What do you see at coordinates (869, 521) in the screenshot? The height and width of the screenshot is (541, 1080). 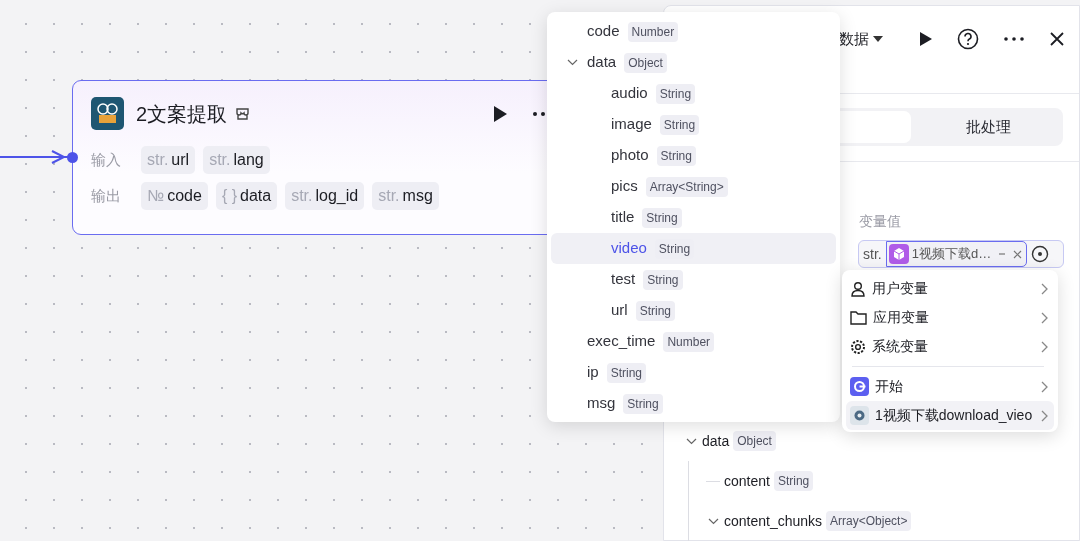 I see `type-tag: Array<Object>` at bounding box center [869, 521].